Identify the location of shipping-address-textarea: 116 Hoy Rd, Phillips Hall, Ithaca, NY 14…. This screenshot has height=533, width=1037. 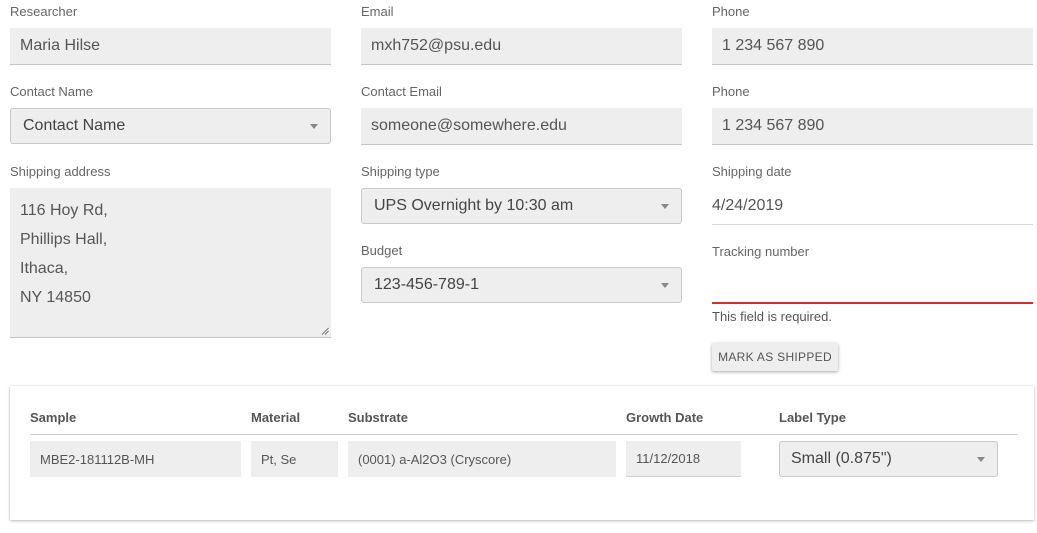
(170, 263).